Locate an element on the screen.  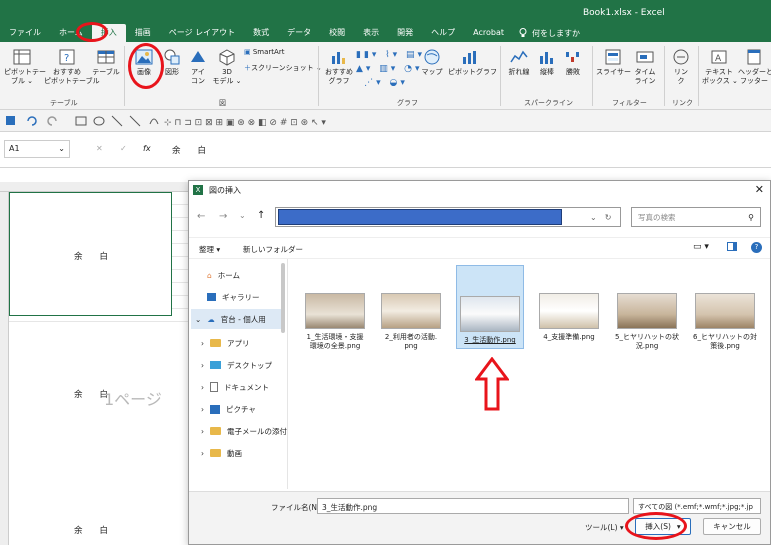
annotation-circle-insert-tab is located at coordinates (92, 32).